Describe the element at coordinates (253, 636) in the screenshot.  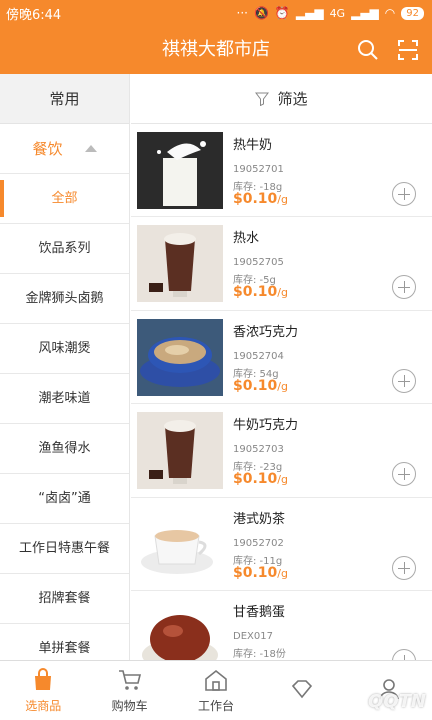
I see `product-code: DEX017` at that location.